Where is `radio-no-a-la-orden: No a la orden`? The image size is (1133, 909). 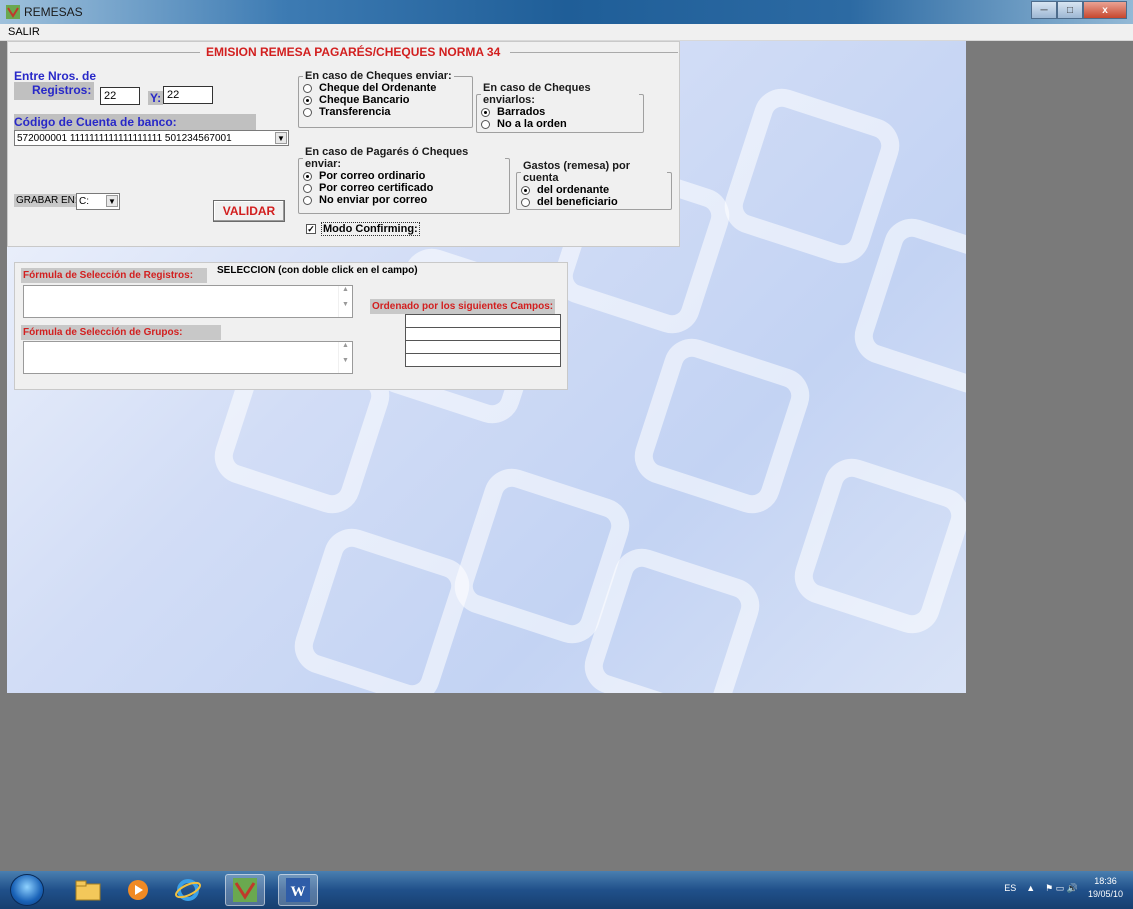 radio-no-a-la-orden: No a la orden is located at coordinates (560, 124).